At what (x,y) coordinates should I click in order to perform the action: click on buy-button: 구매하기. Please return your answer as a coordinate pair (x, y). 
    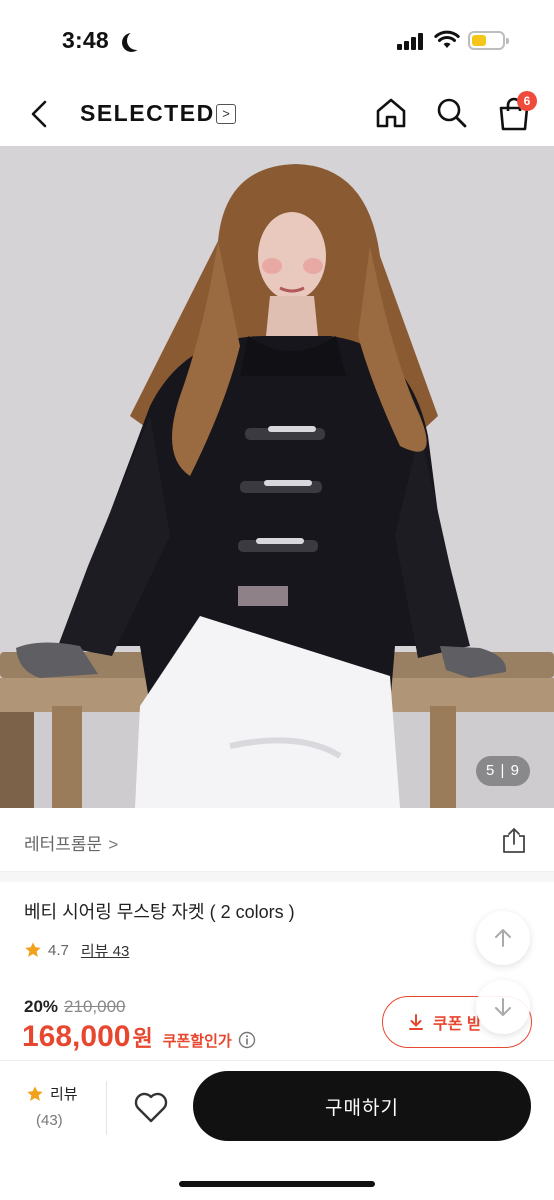
    Looking at the image, I should click on (362, 1106).